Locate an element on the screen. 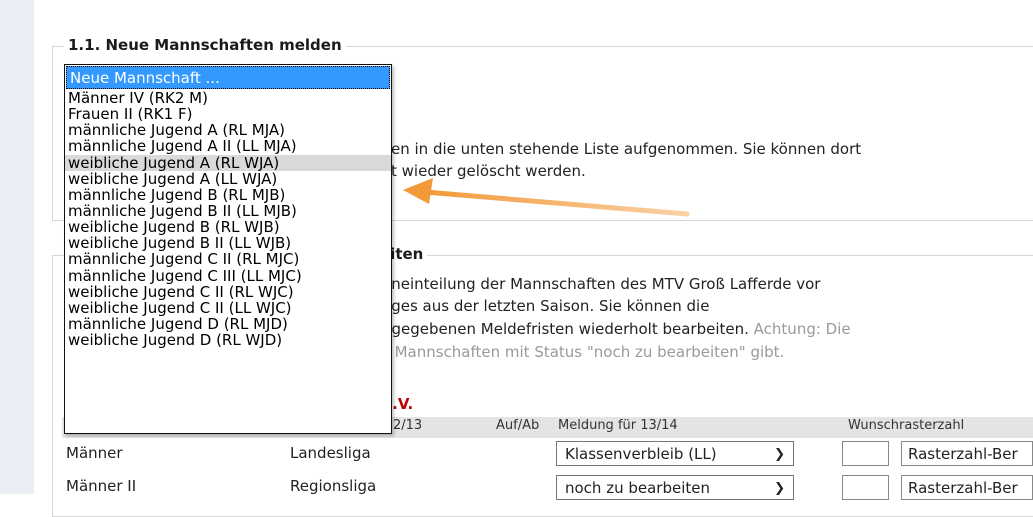 This screenshot has height=517, width=1033. dropdown-option: weibliche Jugend A (LL WJA) is located at coordinates (228, 179).